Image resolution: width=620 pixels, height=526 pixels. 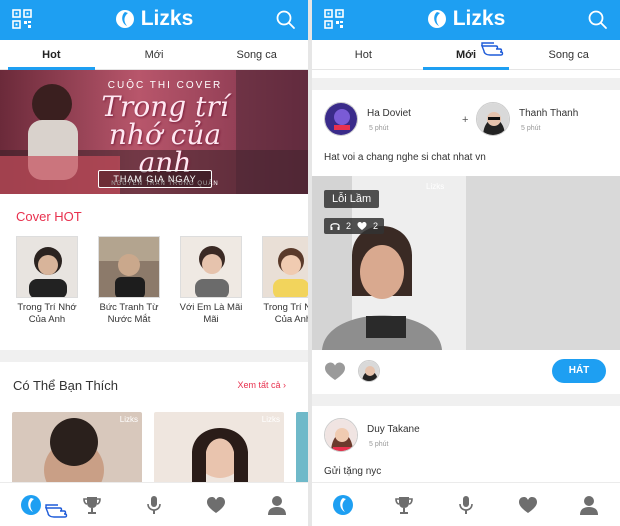 I want to click on tab-new: Mới, so click(x=154, y=54).